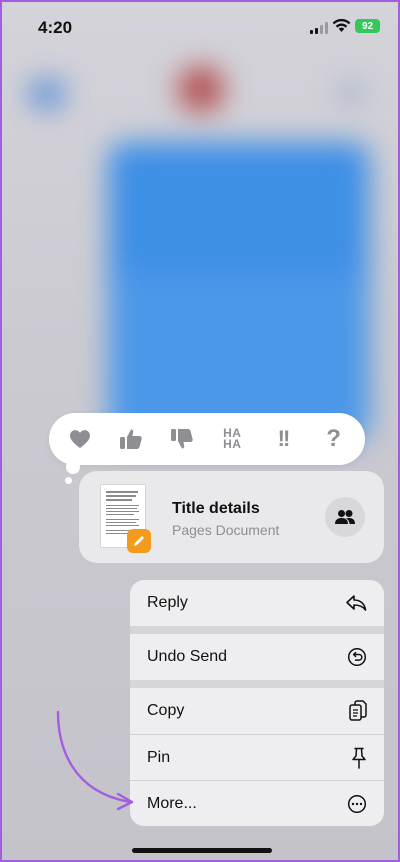 The height and width of the screenshot is (862, 400). Describe the element at coordinates (95, 760) in the screenshot. I see `annotation-arrow` at that location.